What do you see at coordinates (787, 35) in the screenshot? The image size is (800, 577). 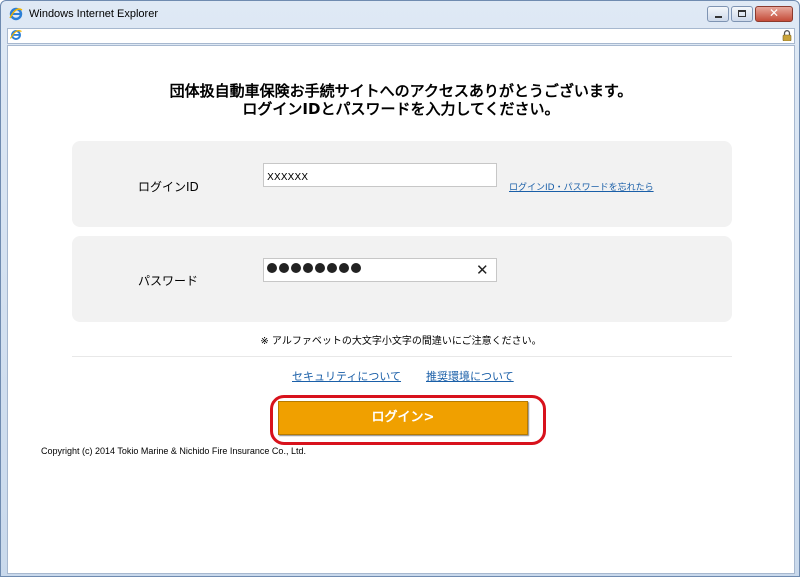 I see `lock-icon` at bounding box center [787, 35].